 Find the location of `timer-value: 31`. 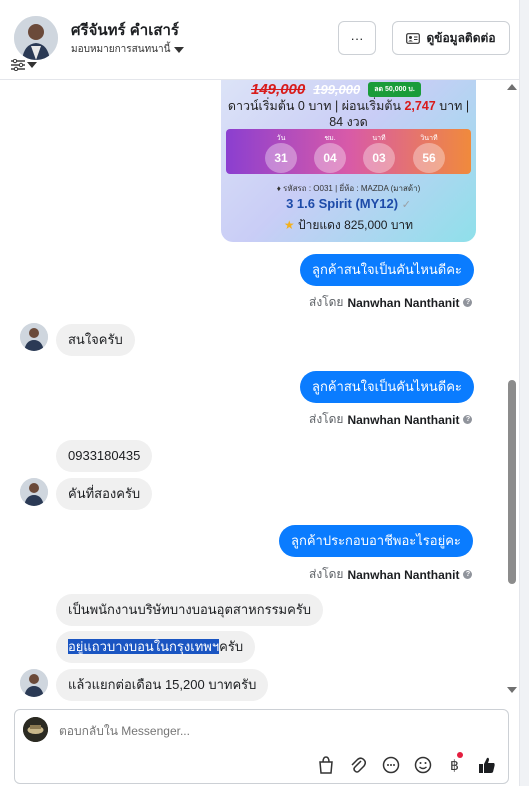

timer-value: 31 is located at coordinates (281, 158).